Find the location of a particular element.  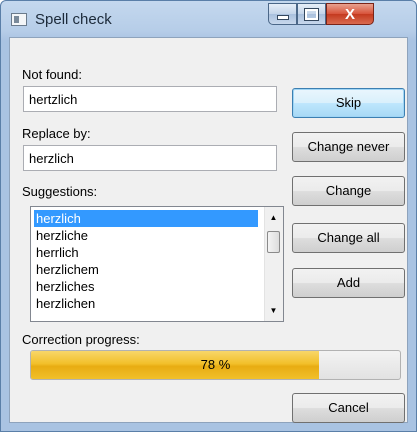

scroll-up-arrow-icon: ▲ is located at coordinates (273, 217).